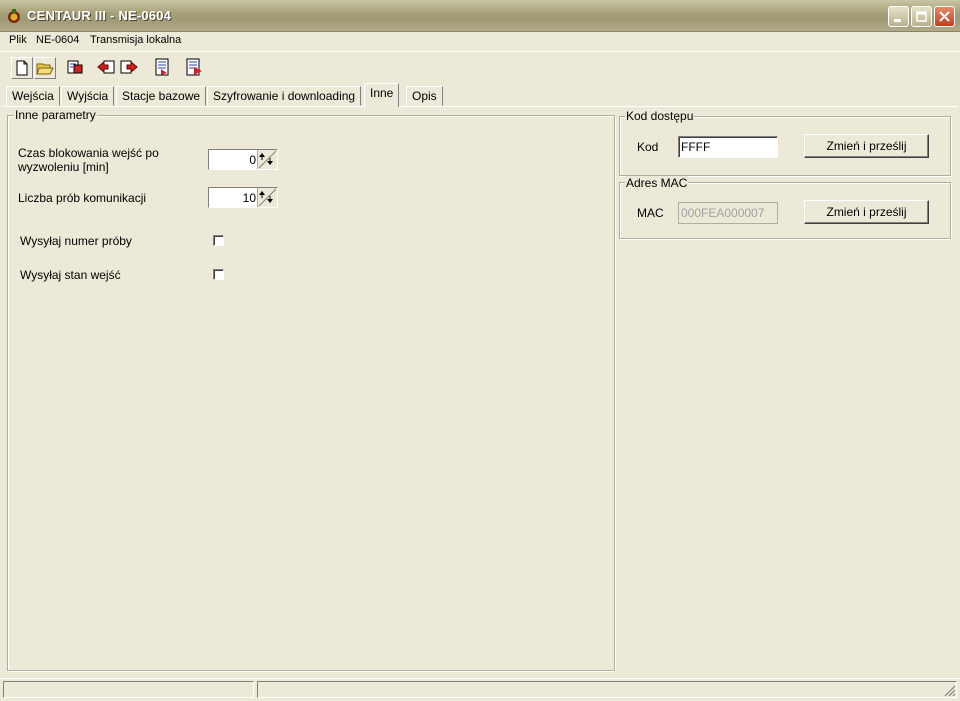 This screenshot has height=701, width=960. I want to click on send-input-state-checkbox, so click(218, 274).